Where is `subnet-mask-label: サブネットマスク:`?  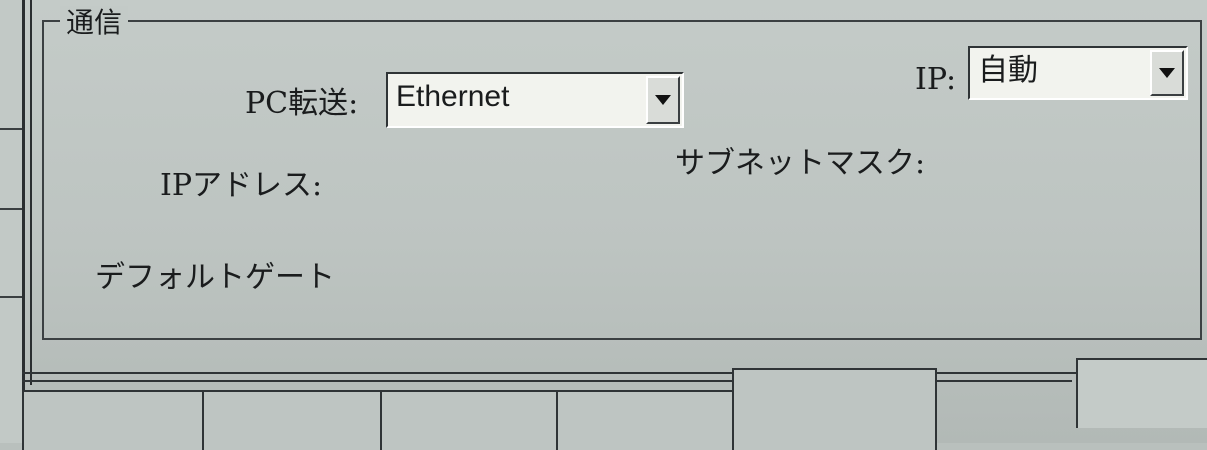
subnet-mask-label: サブネットマスク: is located at coordinates (800, 163).